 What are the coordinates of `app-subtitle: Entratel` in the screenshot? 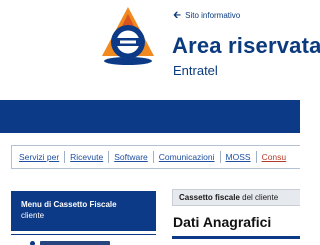 It's located at (195, 70).